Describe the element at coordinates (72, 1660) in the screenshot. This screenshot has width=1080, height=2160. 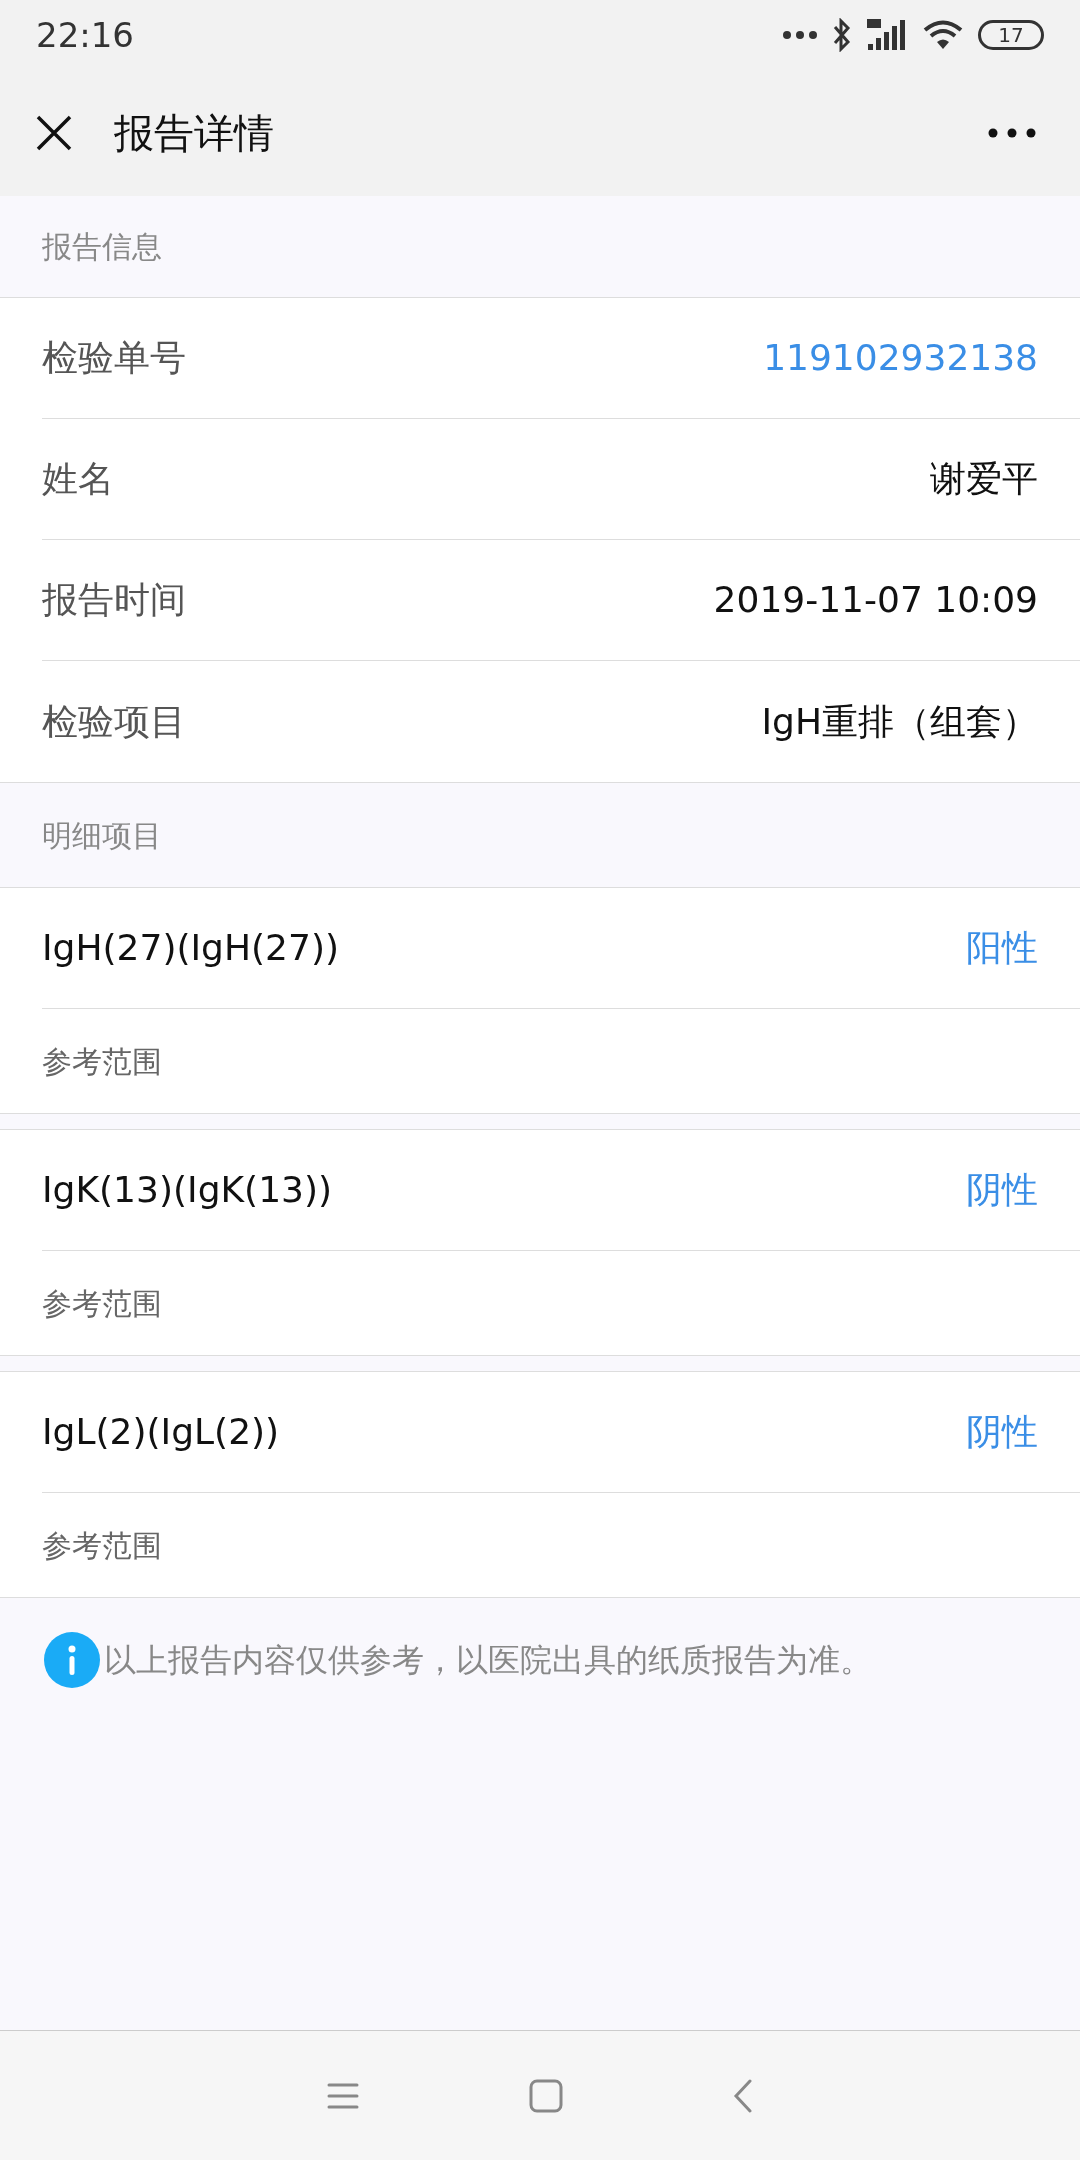
I see `info-icon` at that location.